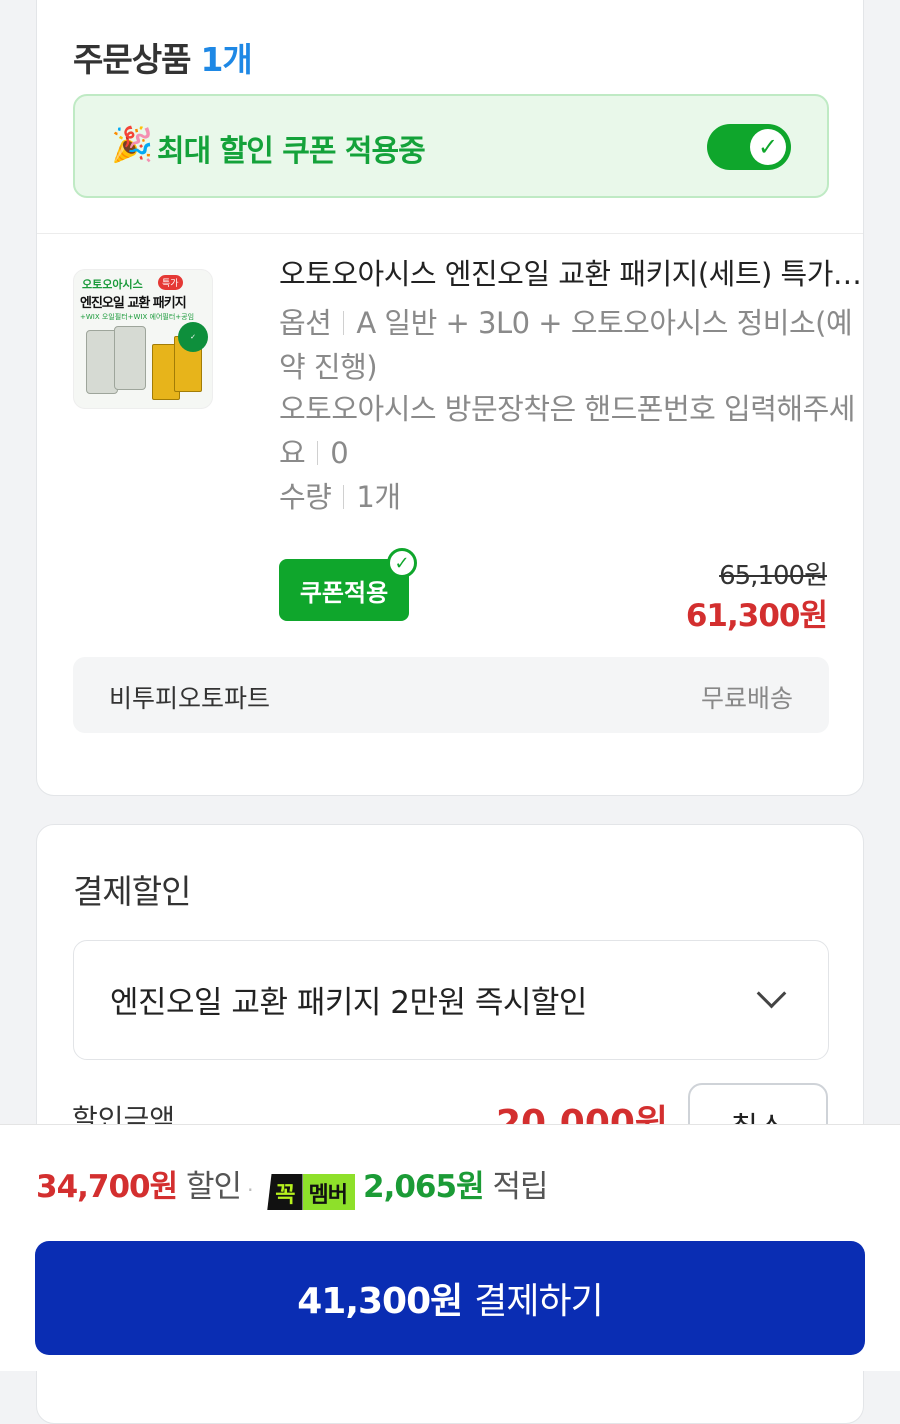 This screenshot has height=1424, width=900. I want to click on order-count: 1개, so click(226, 59).